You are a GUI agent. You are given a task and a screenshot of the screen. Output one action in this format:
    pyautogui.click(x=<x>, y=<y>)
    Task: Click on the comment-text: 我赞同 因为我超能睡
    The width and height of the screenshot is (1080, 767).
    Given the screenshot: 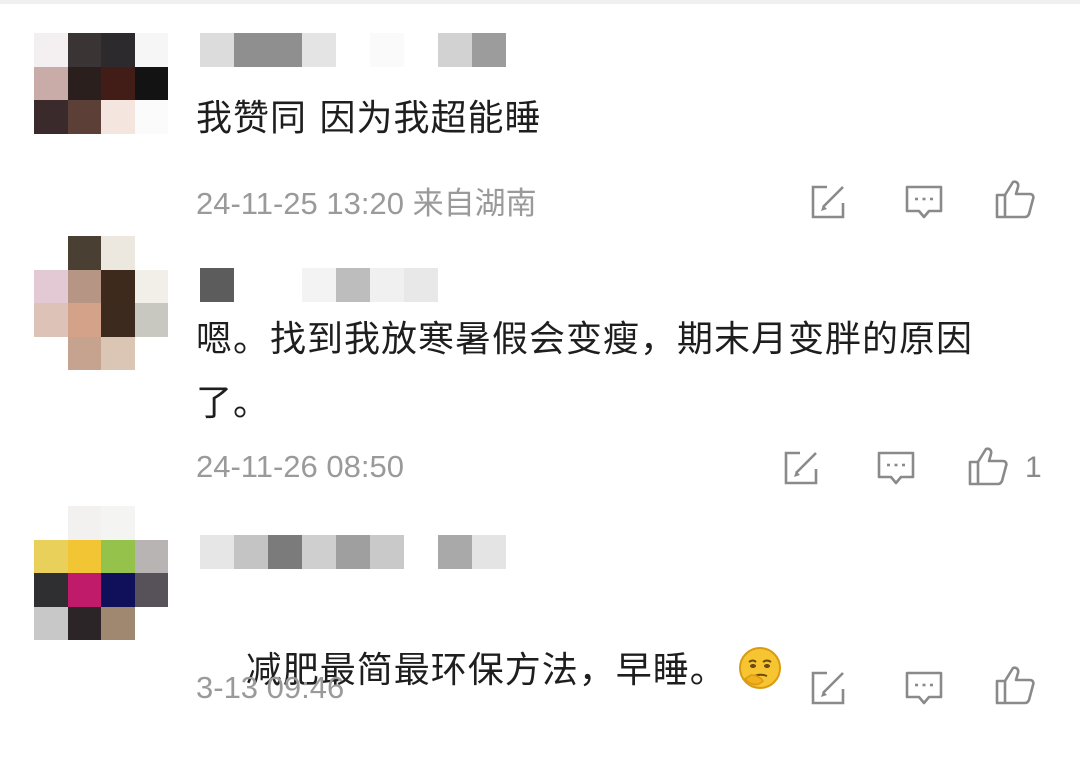 What is the action you would take?
    pyautogui.click(x=369, y=118)
    